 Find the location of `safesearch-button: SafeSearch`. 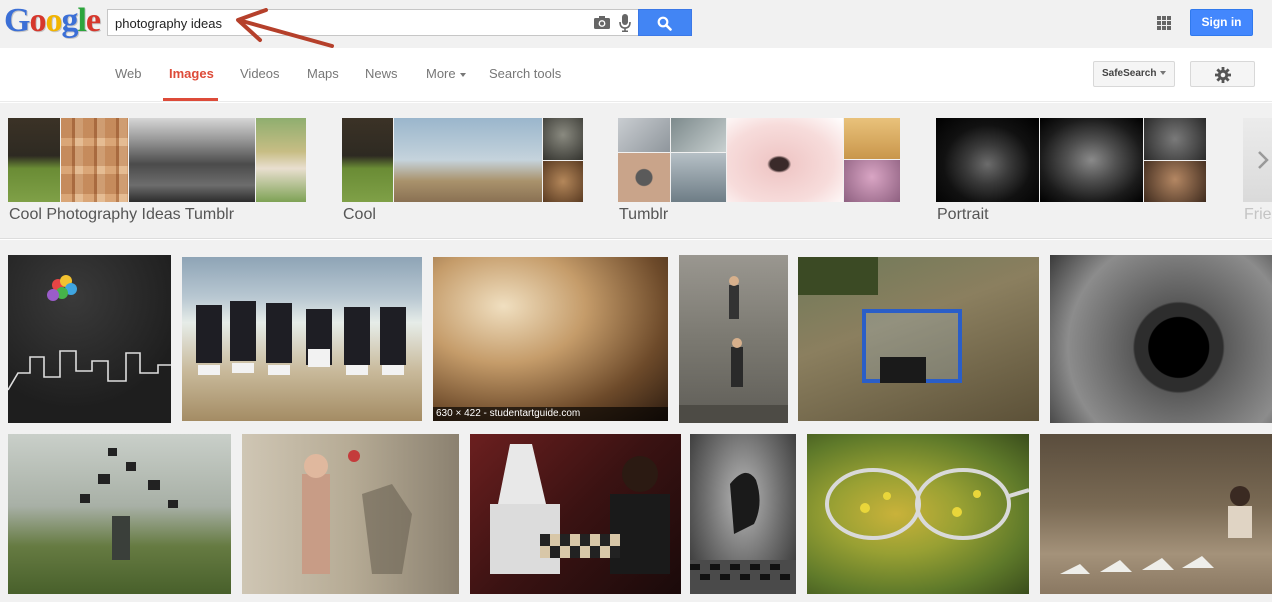

safesearch-button: SafeSearch is located at coordinates (1134, 74).